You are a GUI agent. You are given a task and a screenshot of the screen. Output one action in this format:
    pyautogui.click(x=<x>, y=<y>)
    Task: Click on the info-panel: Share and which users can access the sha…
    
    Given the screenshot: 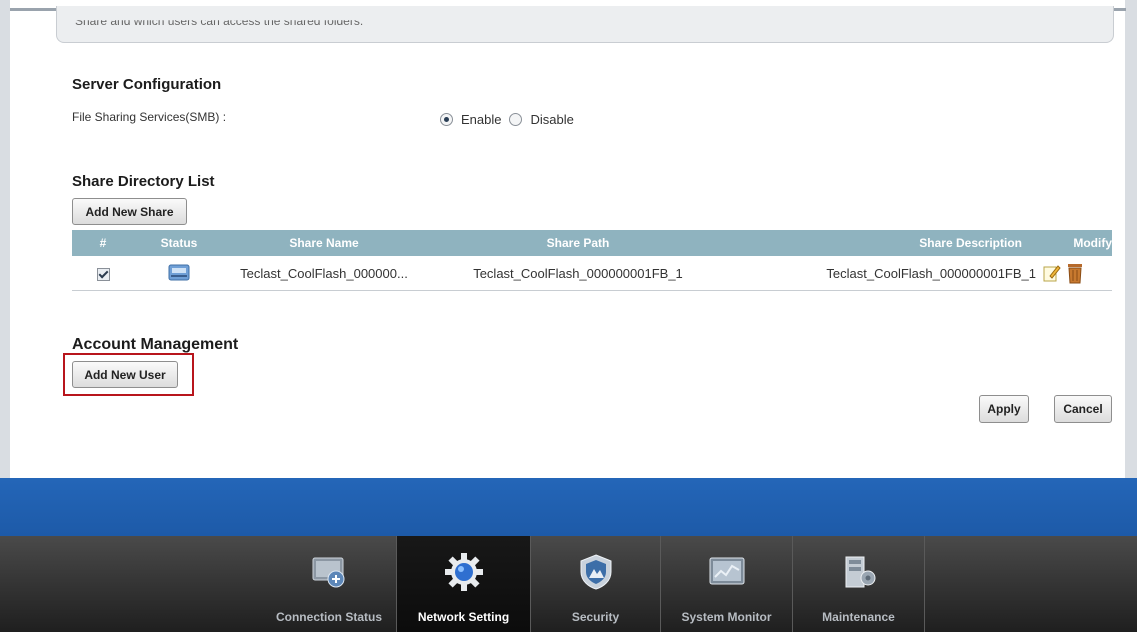 What is the action you would take?
    pyautogui.click(x=585, y=24)
    